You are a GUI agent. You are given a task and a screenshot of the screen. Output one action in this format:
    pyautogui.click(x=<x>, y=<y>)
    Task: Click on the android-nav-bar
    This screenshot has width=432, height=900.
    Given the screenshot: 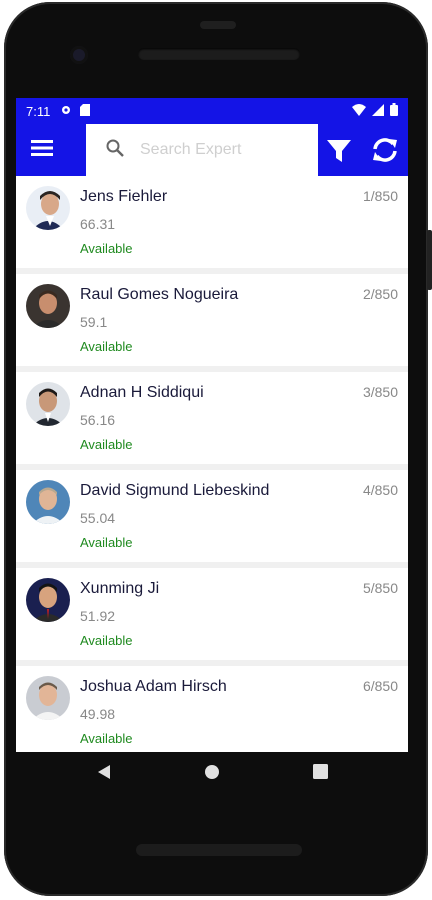 What is the action you would take?
    pyautogui.click(x=212, y=774)
    